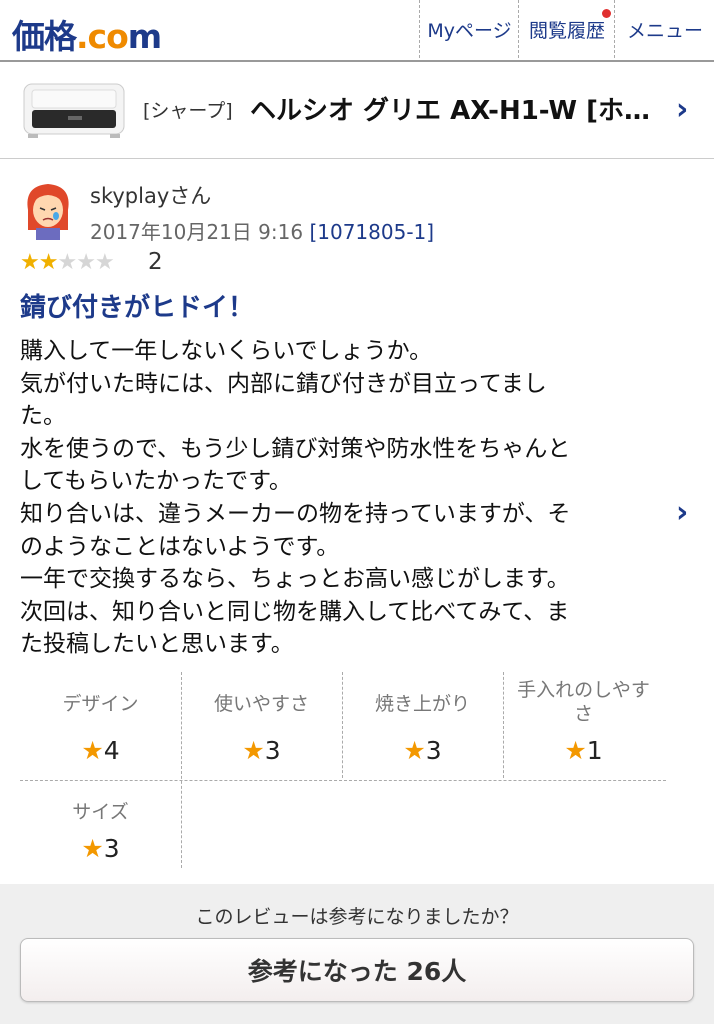 This screenshot has height=1024, width=714. I want to click on rating-label: デザイン, so click(100, 704).